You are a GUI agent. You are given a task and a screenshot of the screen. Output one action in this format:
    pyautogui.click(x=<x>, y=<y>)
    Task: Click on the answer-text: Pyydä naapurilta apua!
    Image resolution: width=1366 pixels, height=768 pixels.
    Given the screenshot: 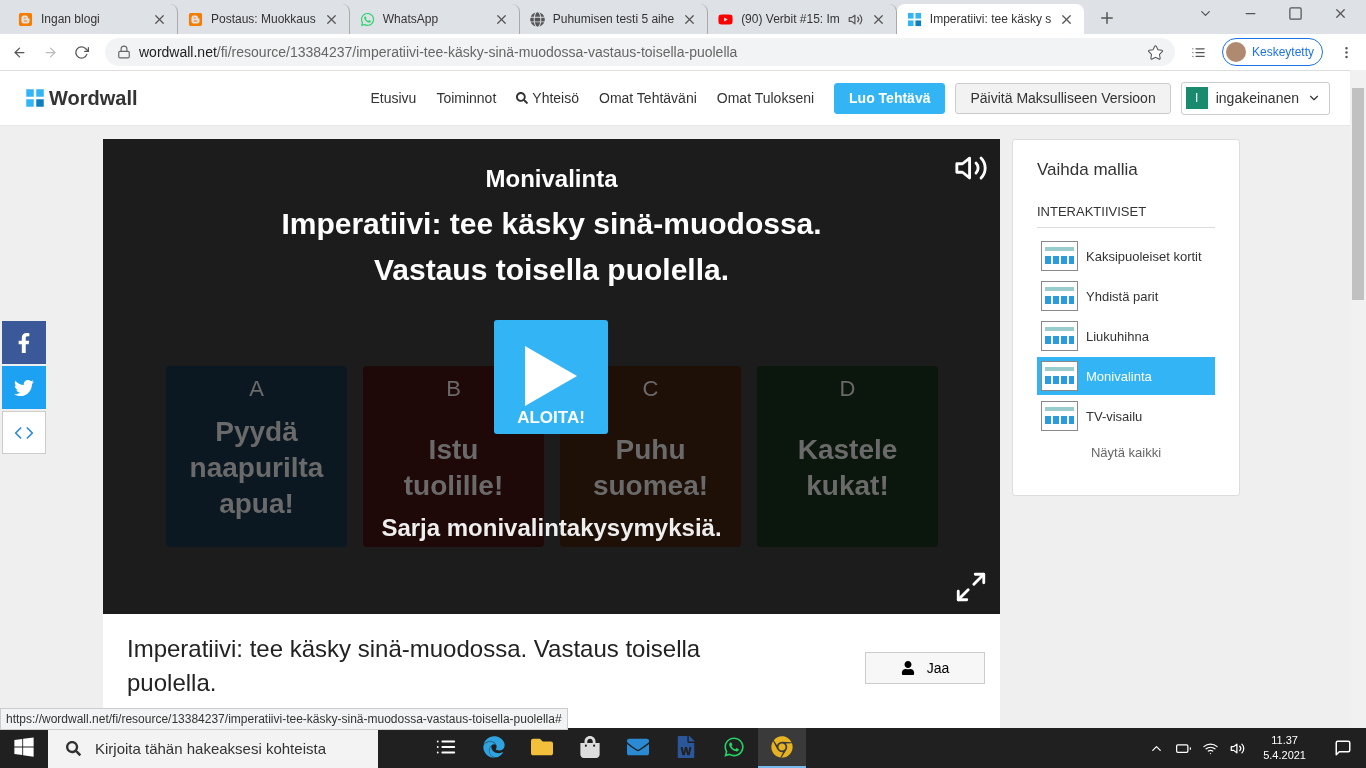 What is the action you would take?
    pyautogui.click(x=256, y=467)
    